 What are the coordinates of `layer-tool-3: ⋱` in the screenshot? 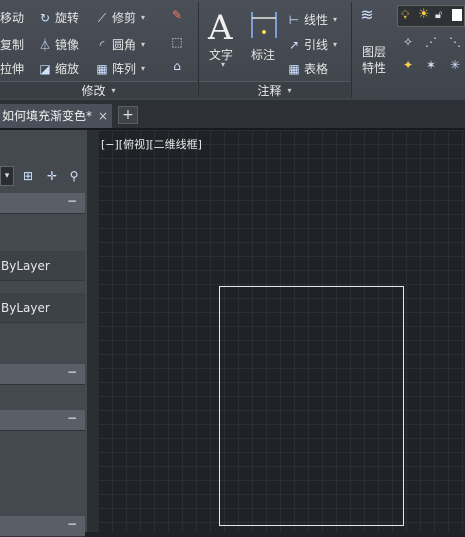 It's located at (455, 42).